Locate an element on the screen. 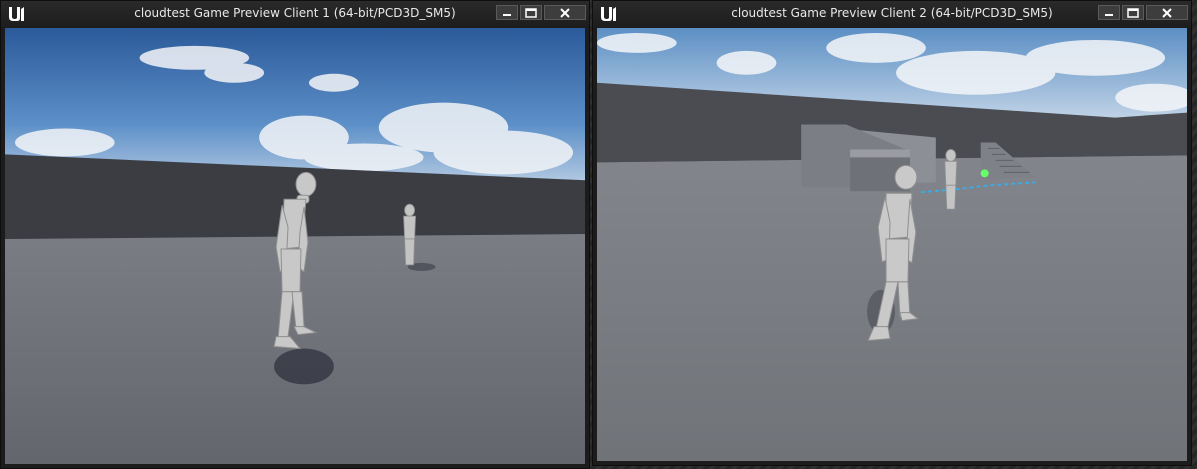 The image size is (1197, 469). background-window-edge is located at coordinates (1194, 138).